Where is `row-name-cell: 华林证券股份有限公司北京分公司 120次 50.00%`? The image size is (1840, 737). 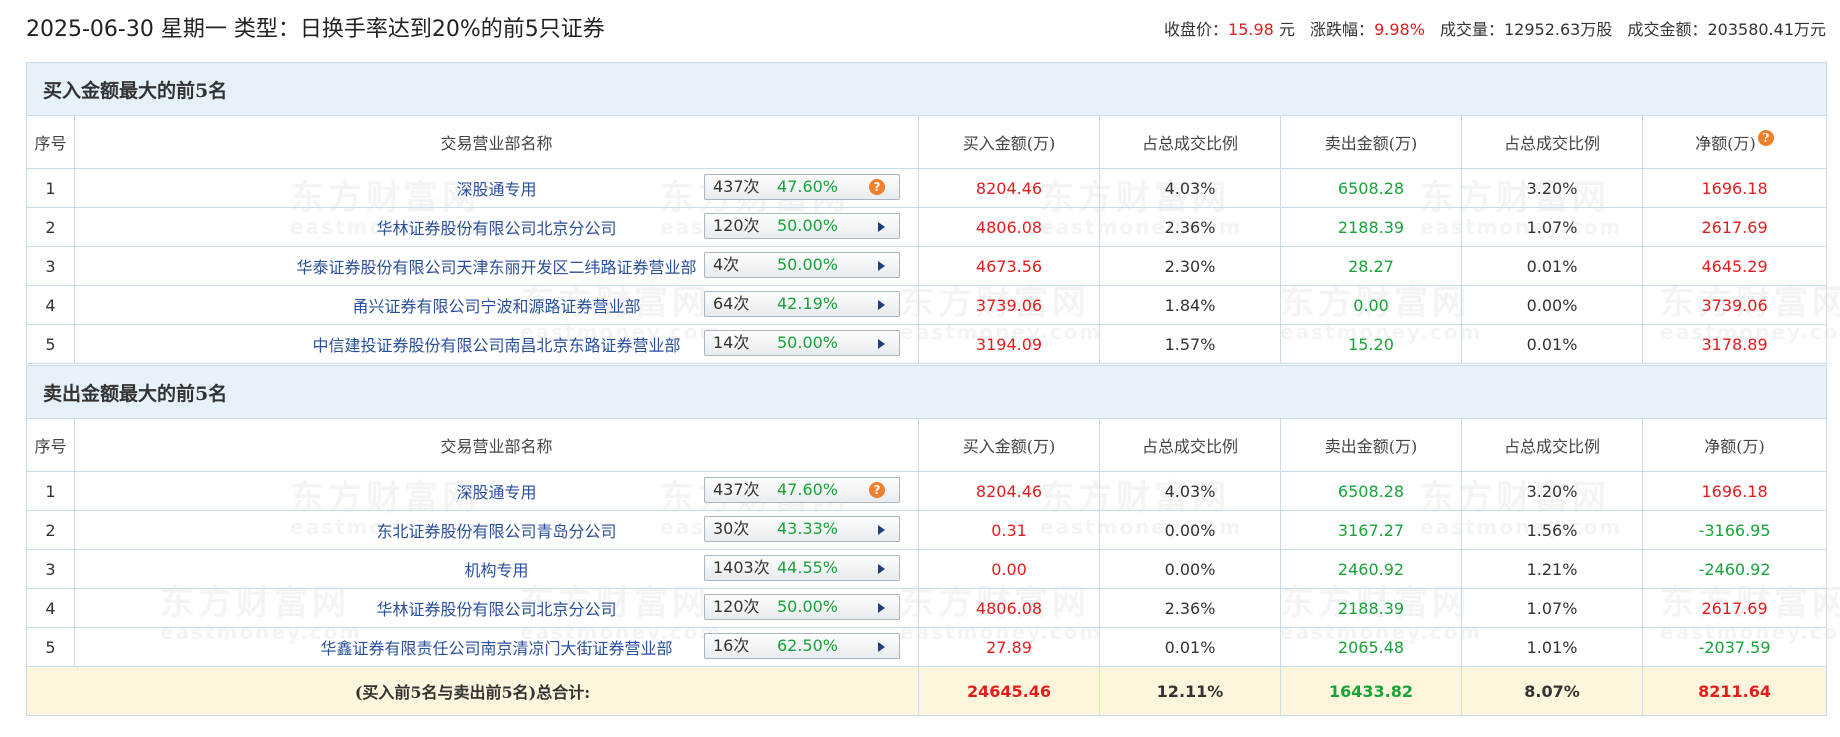 row-name-cell: 华林证券股份有限公司北京分公司 120次 50.00% is located at coordinates (496, 608).